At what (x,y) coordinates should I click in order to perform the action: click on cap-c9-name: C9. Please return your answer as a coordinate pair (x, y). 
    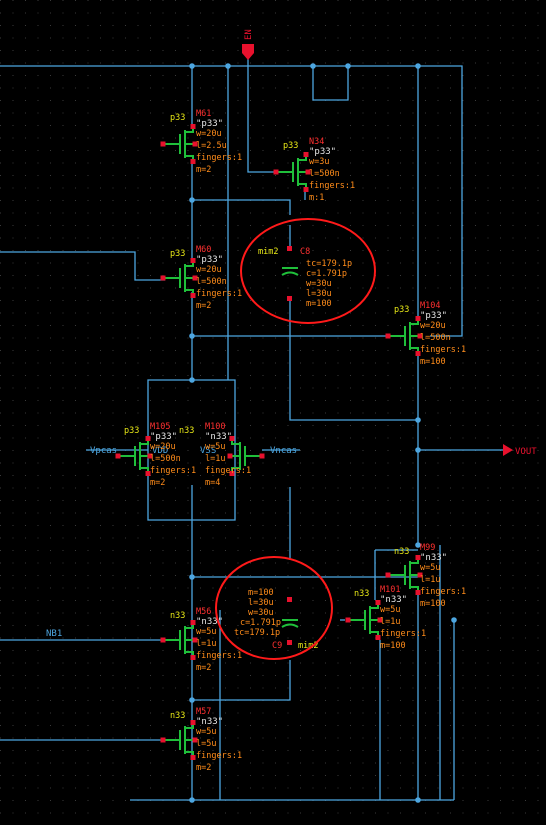
    Looking at the image, I should click on (277, 646).